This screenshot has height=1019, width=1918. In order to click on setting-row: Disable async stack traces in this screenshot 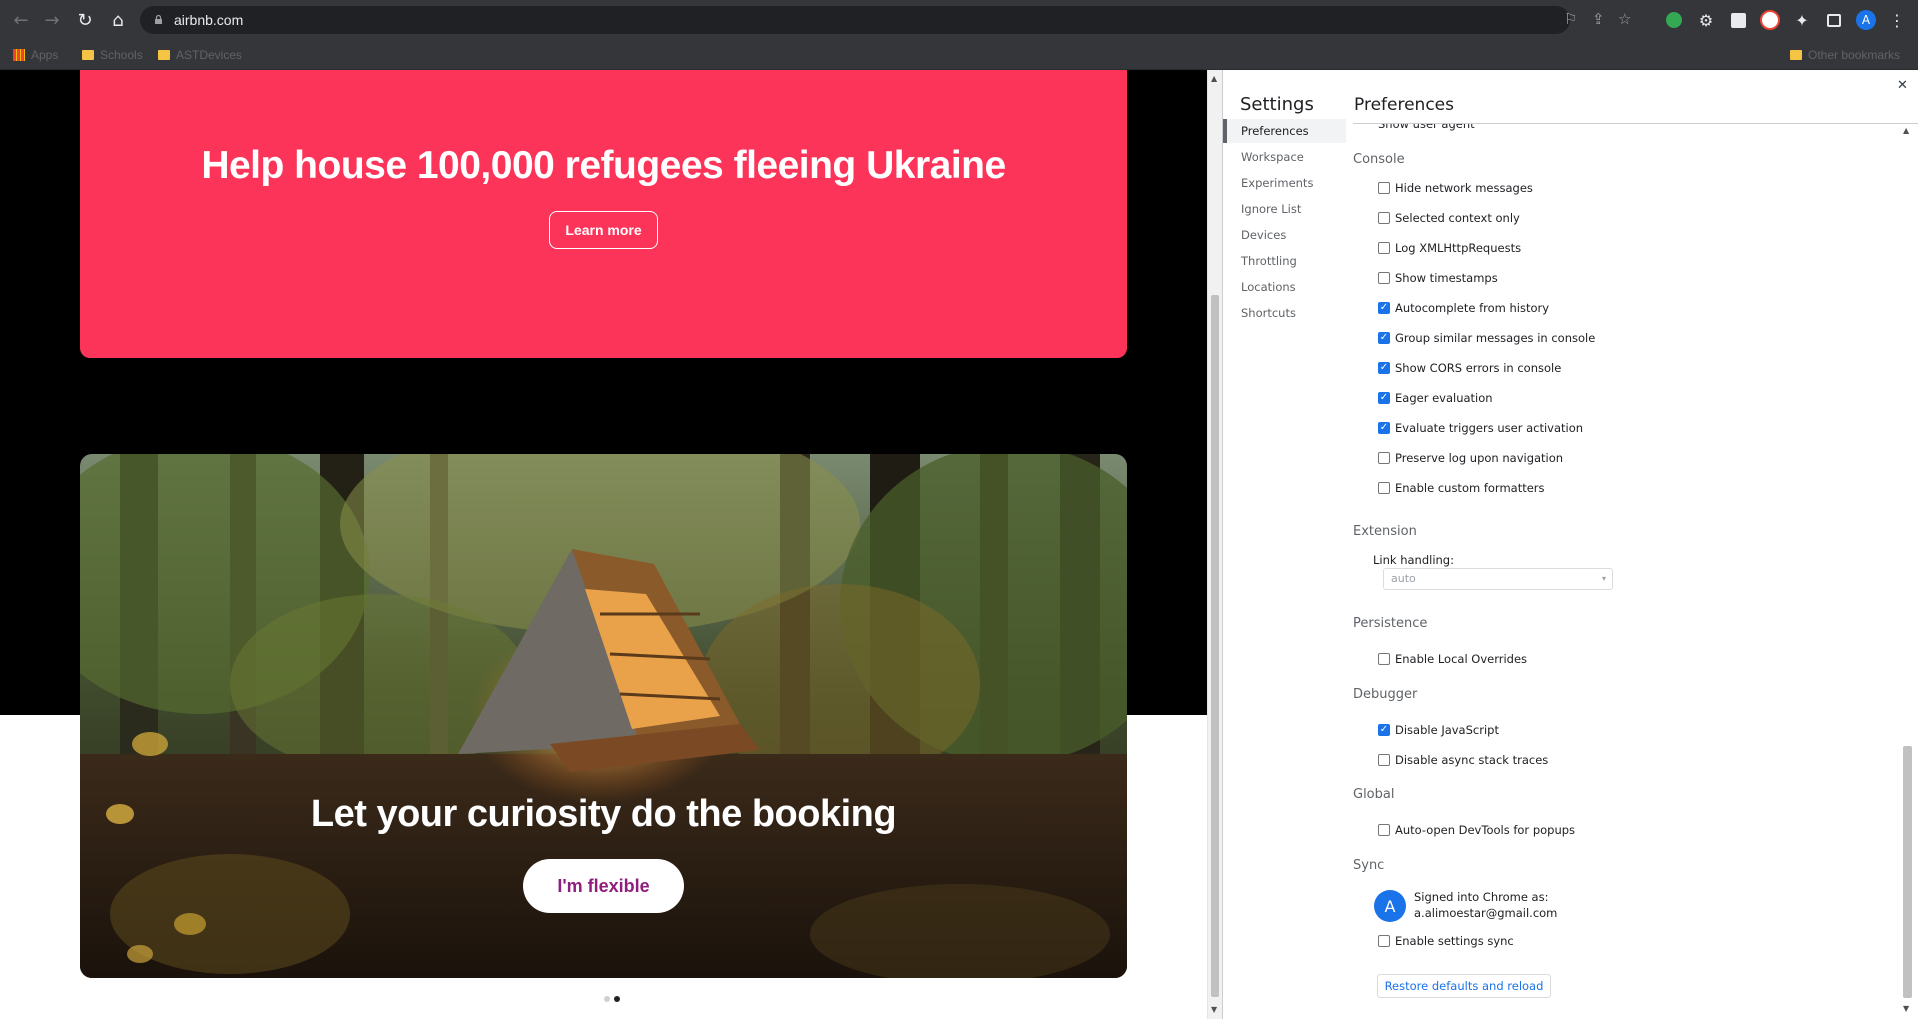, I will do `click(1463, 760)`.